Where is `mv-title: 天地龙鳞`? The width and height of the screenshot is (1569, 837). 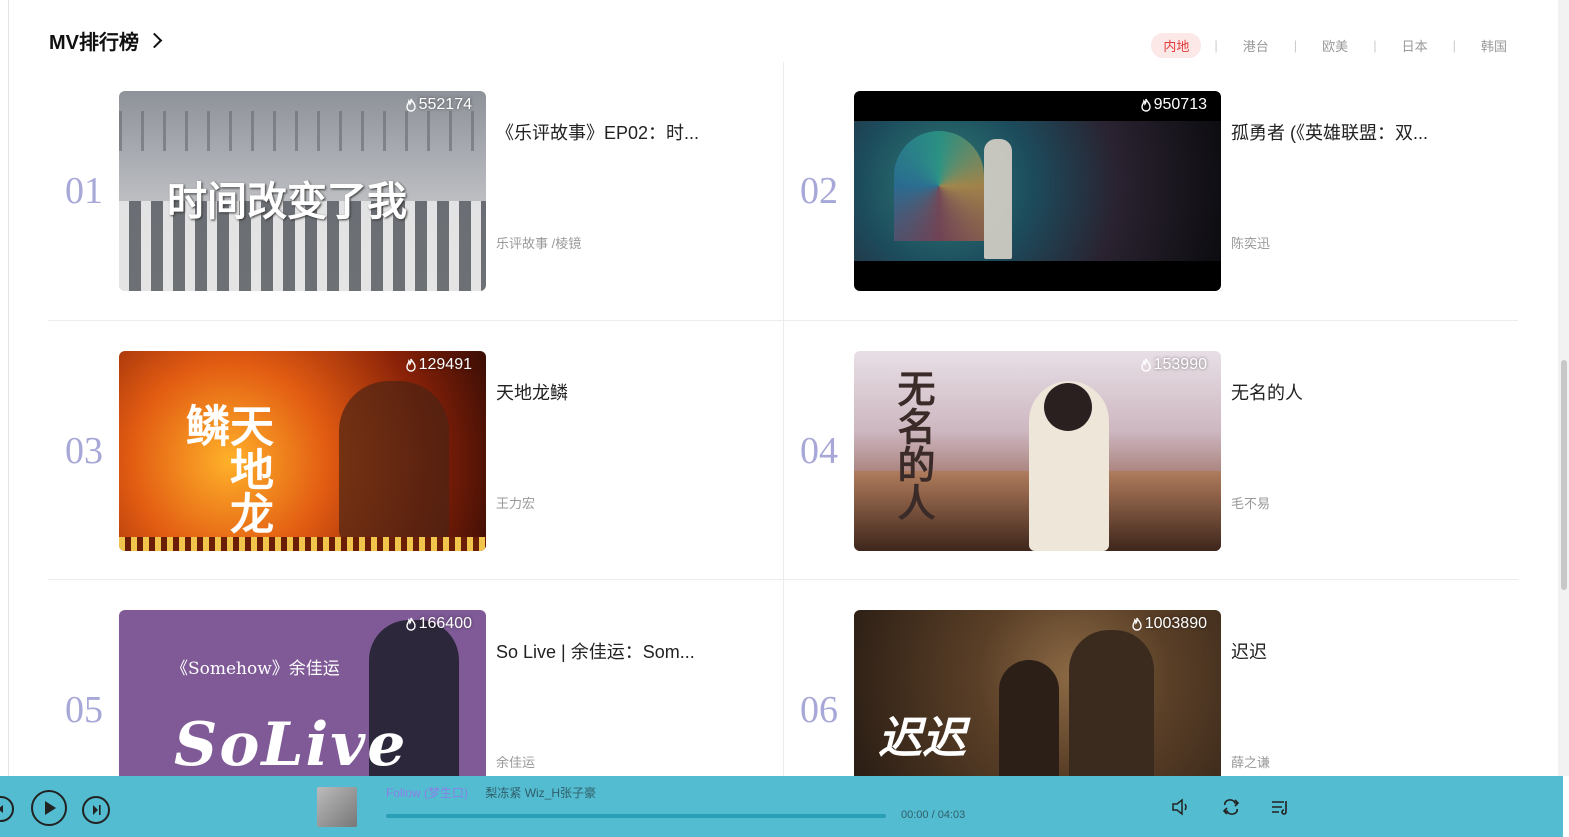 mv-title: 天地龙鳞 is located at coordinates (621, 392).